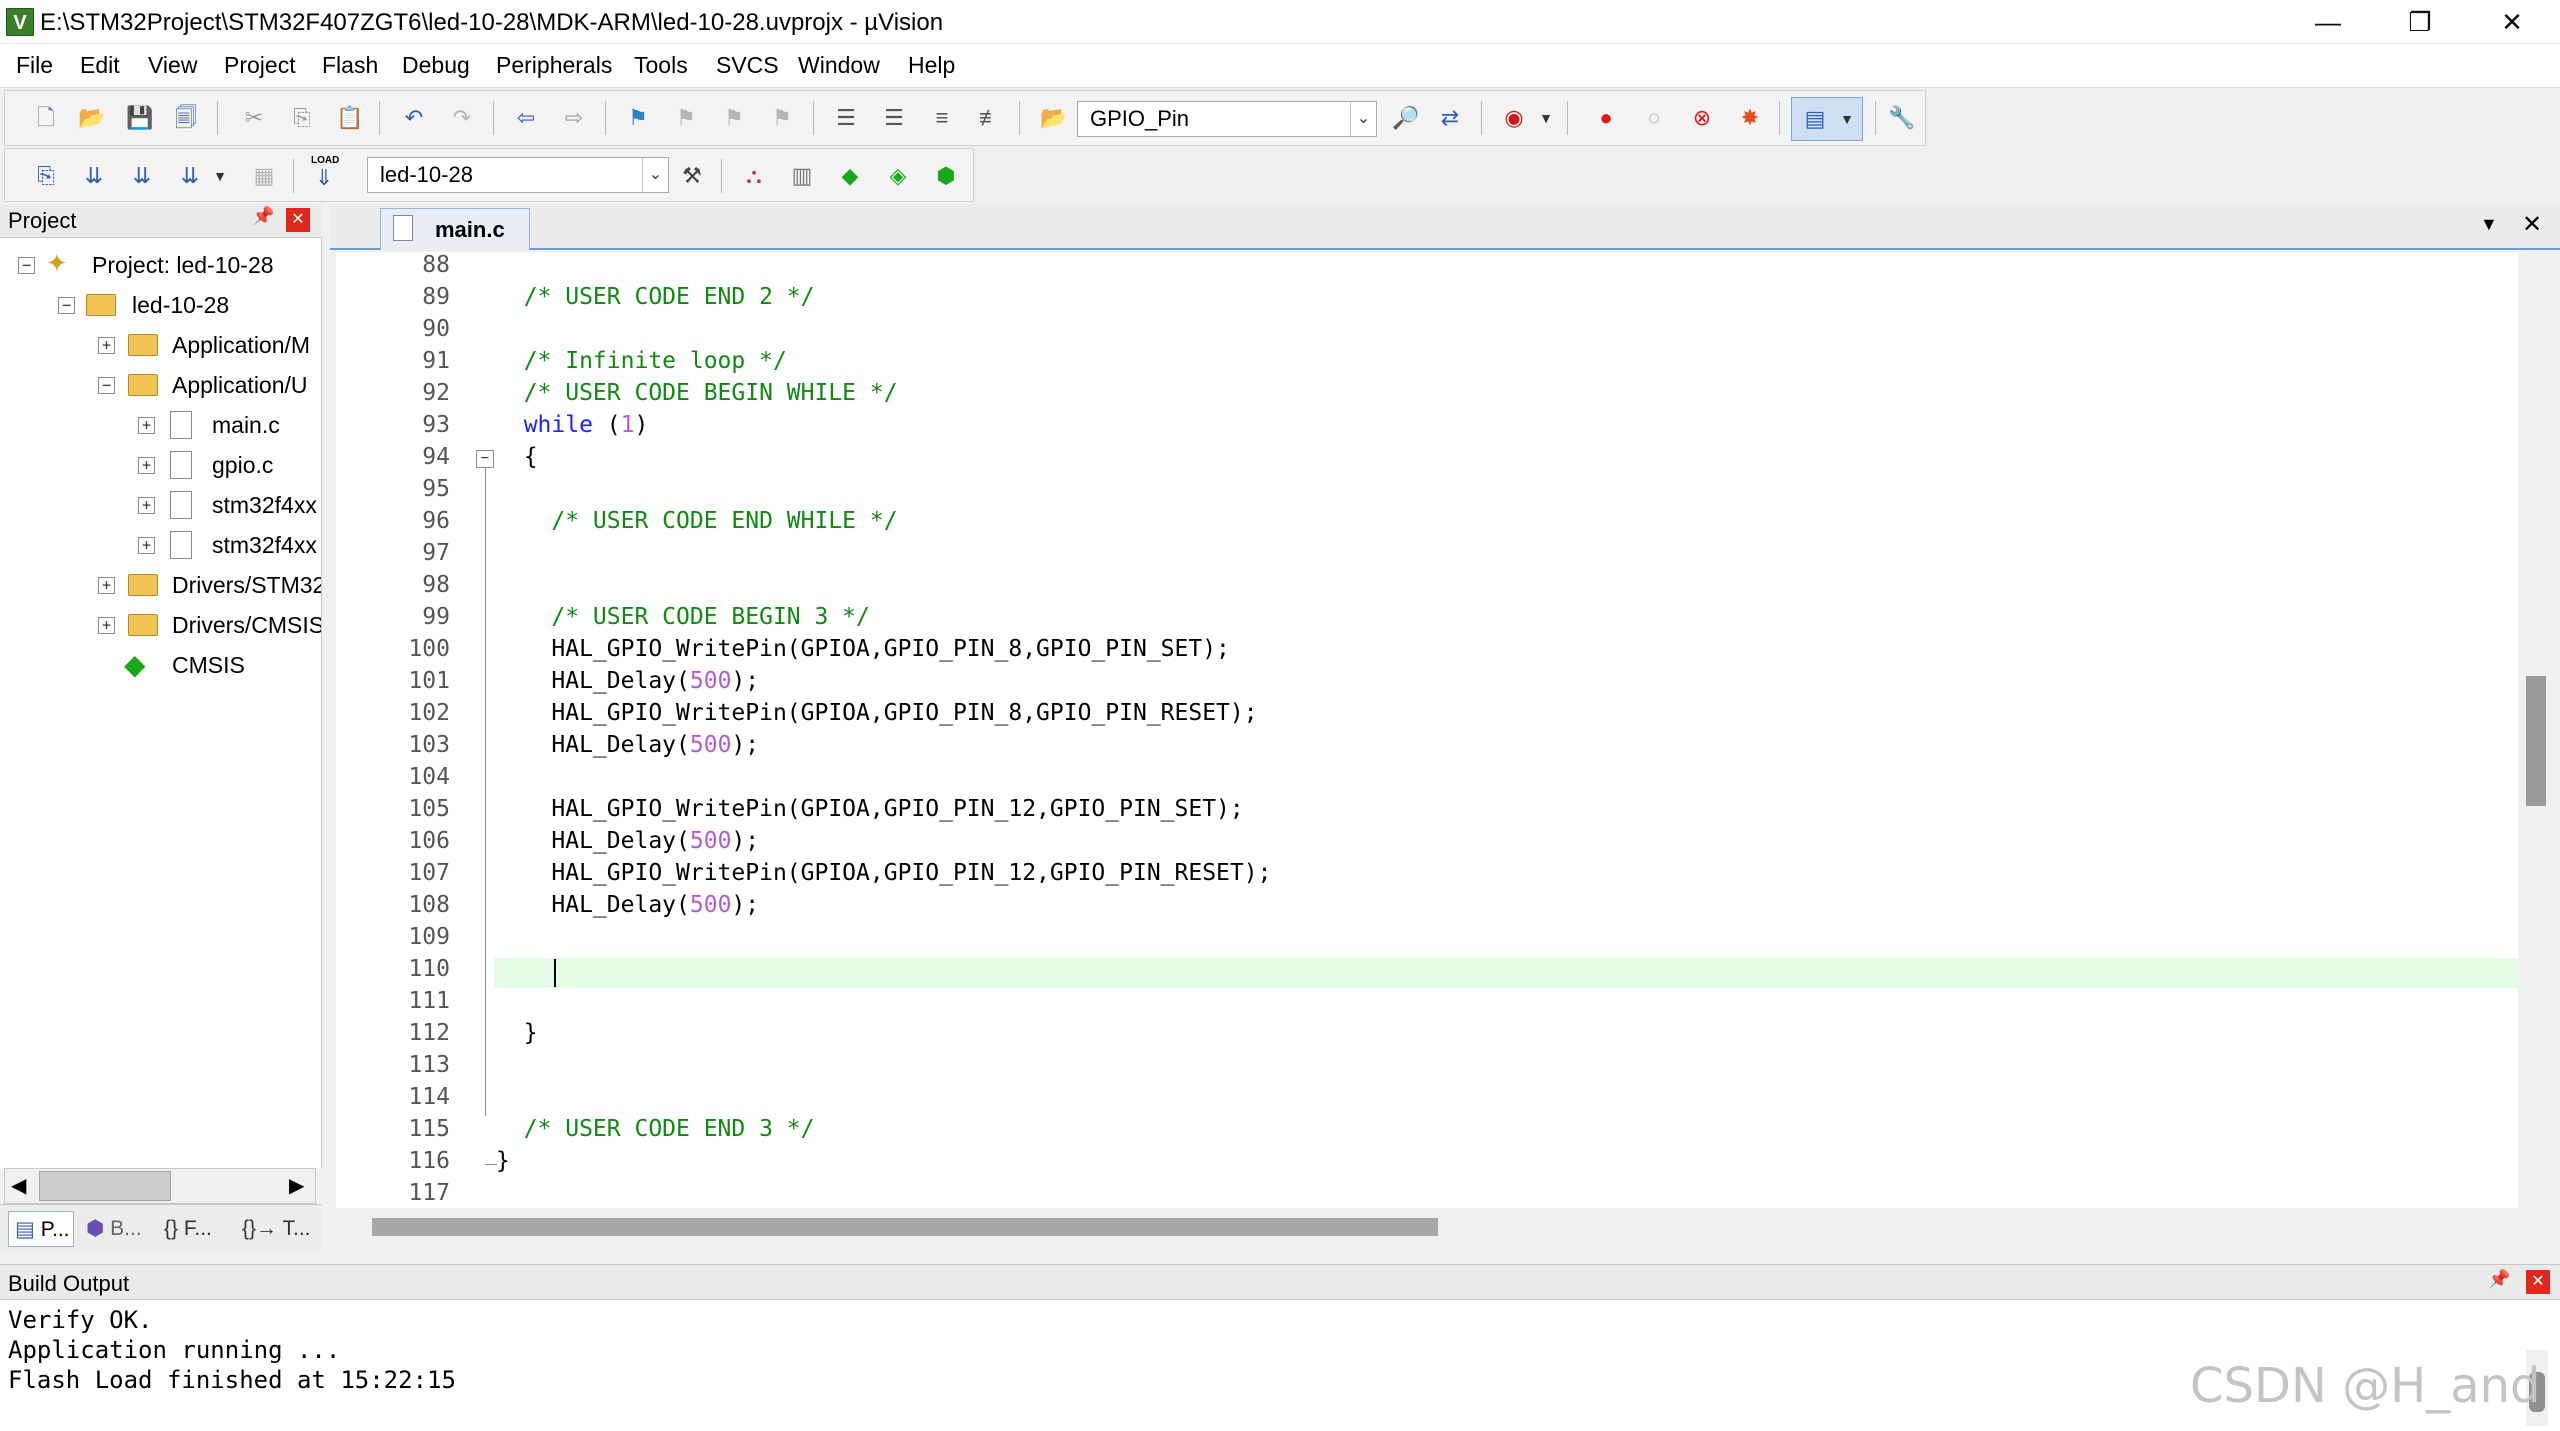 This screenshot has width=2560, height=1431. What do you see at coordinates (160, 666) in the screenshot?
I see `tree-item-component: ◆ CMSIS` at bounding box center [160, 666].